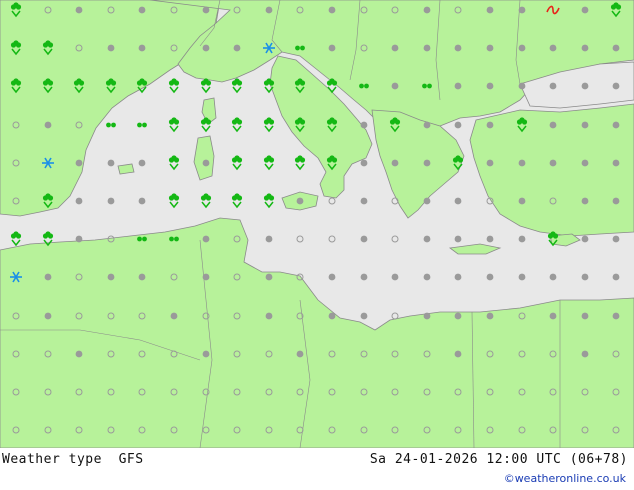  What do you see at coordinates (565, 478) in the screenshot?
I see `credit-link: ©weatheronline.co.uk` at bounding box center [565, 478].